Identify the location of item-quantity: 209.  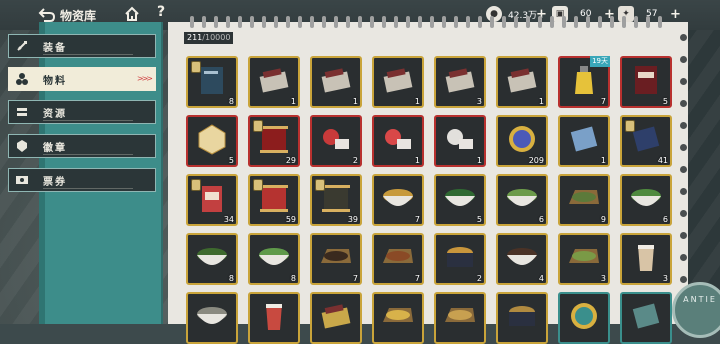
(536, 160).